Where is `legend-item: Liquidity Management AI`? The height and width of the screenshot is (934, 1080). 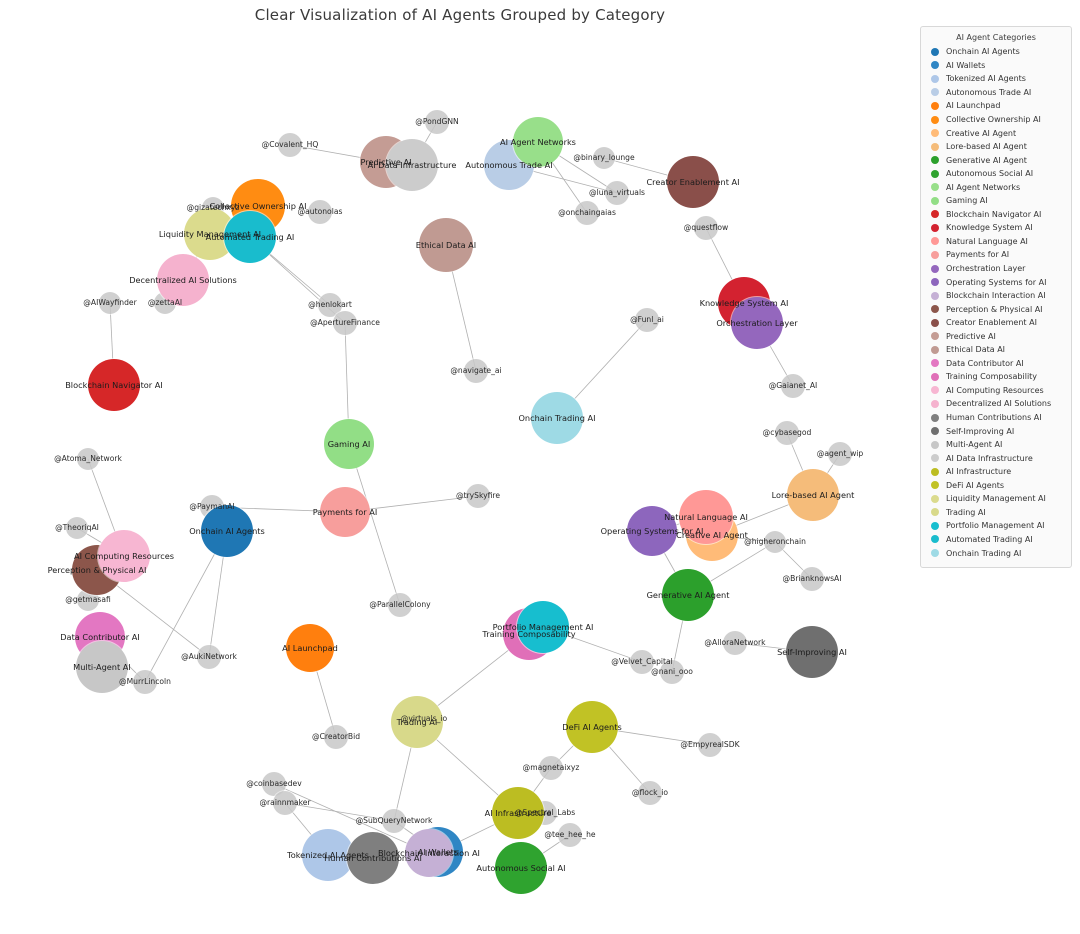
legend-item: Liquidity Management AI is located at coordinates (996, 499).